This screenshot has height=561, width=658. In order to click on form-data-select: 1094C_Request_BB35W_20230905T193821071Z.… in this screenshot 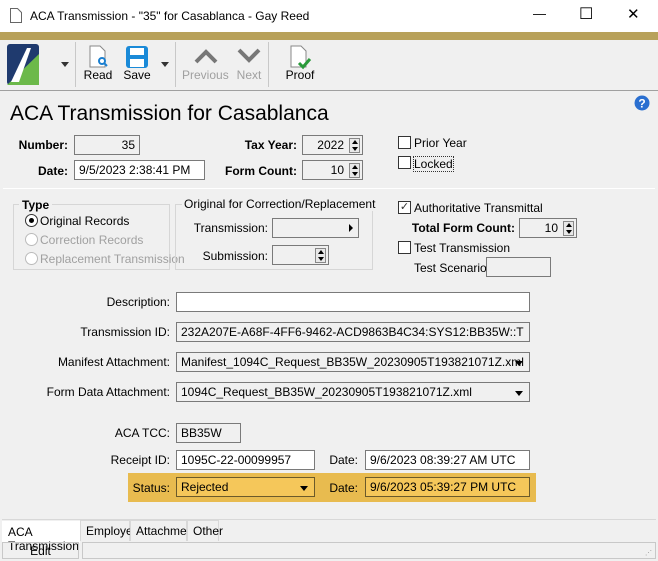, I will do `click(353, 392)`.